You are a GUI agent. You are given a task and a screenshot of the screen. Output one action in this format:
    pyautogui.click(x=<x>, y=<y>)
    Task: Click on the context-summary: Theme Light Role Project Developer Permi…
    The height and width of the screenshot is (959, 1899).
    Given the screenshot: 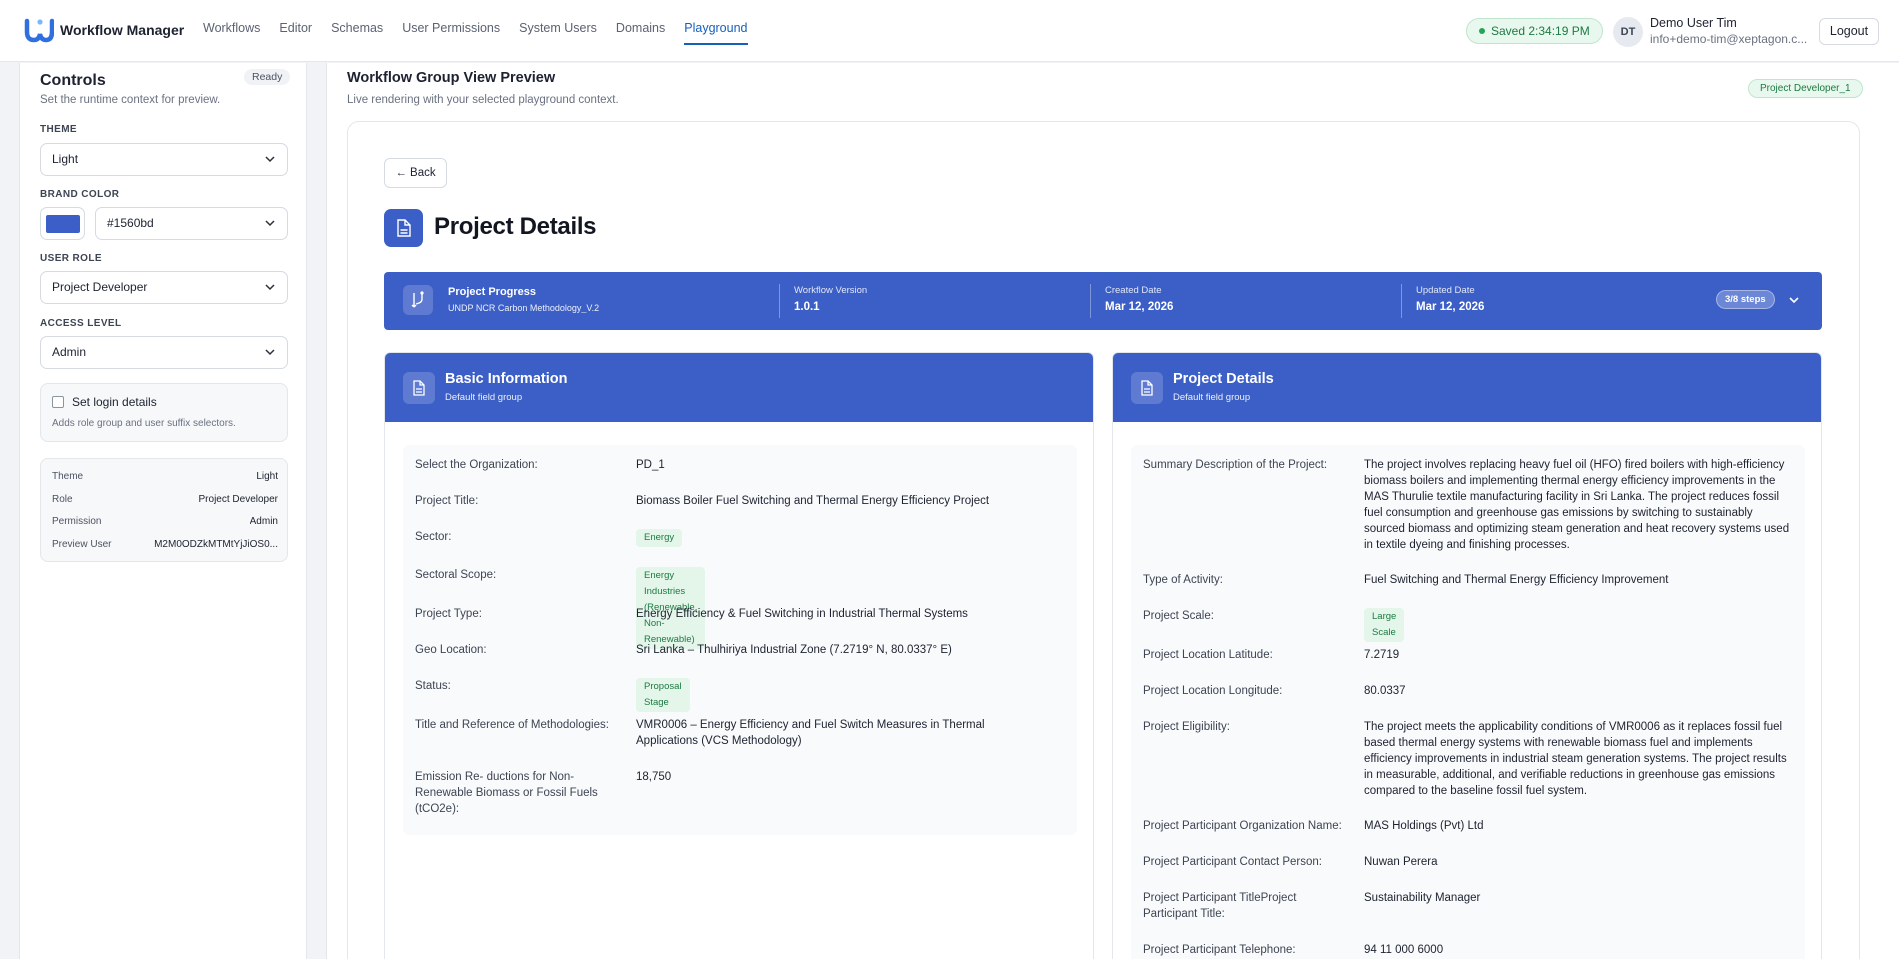 What is the action you would take?
    pyautogui.click(x=164, y=510)
    